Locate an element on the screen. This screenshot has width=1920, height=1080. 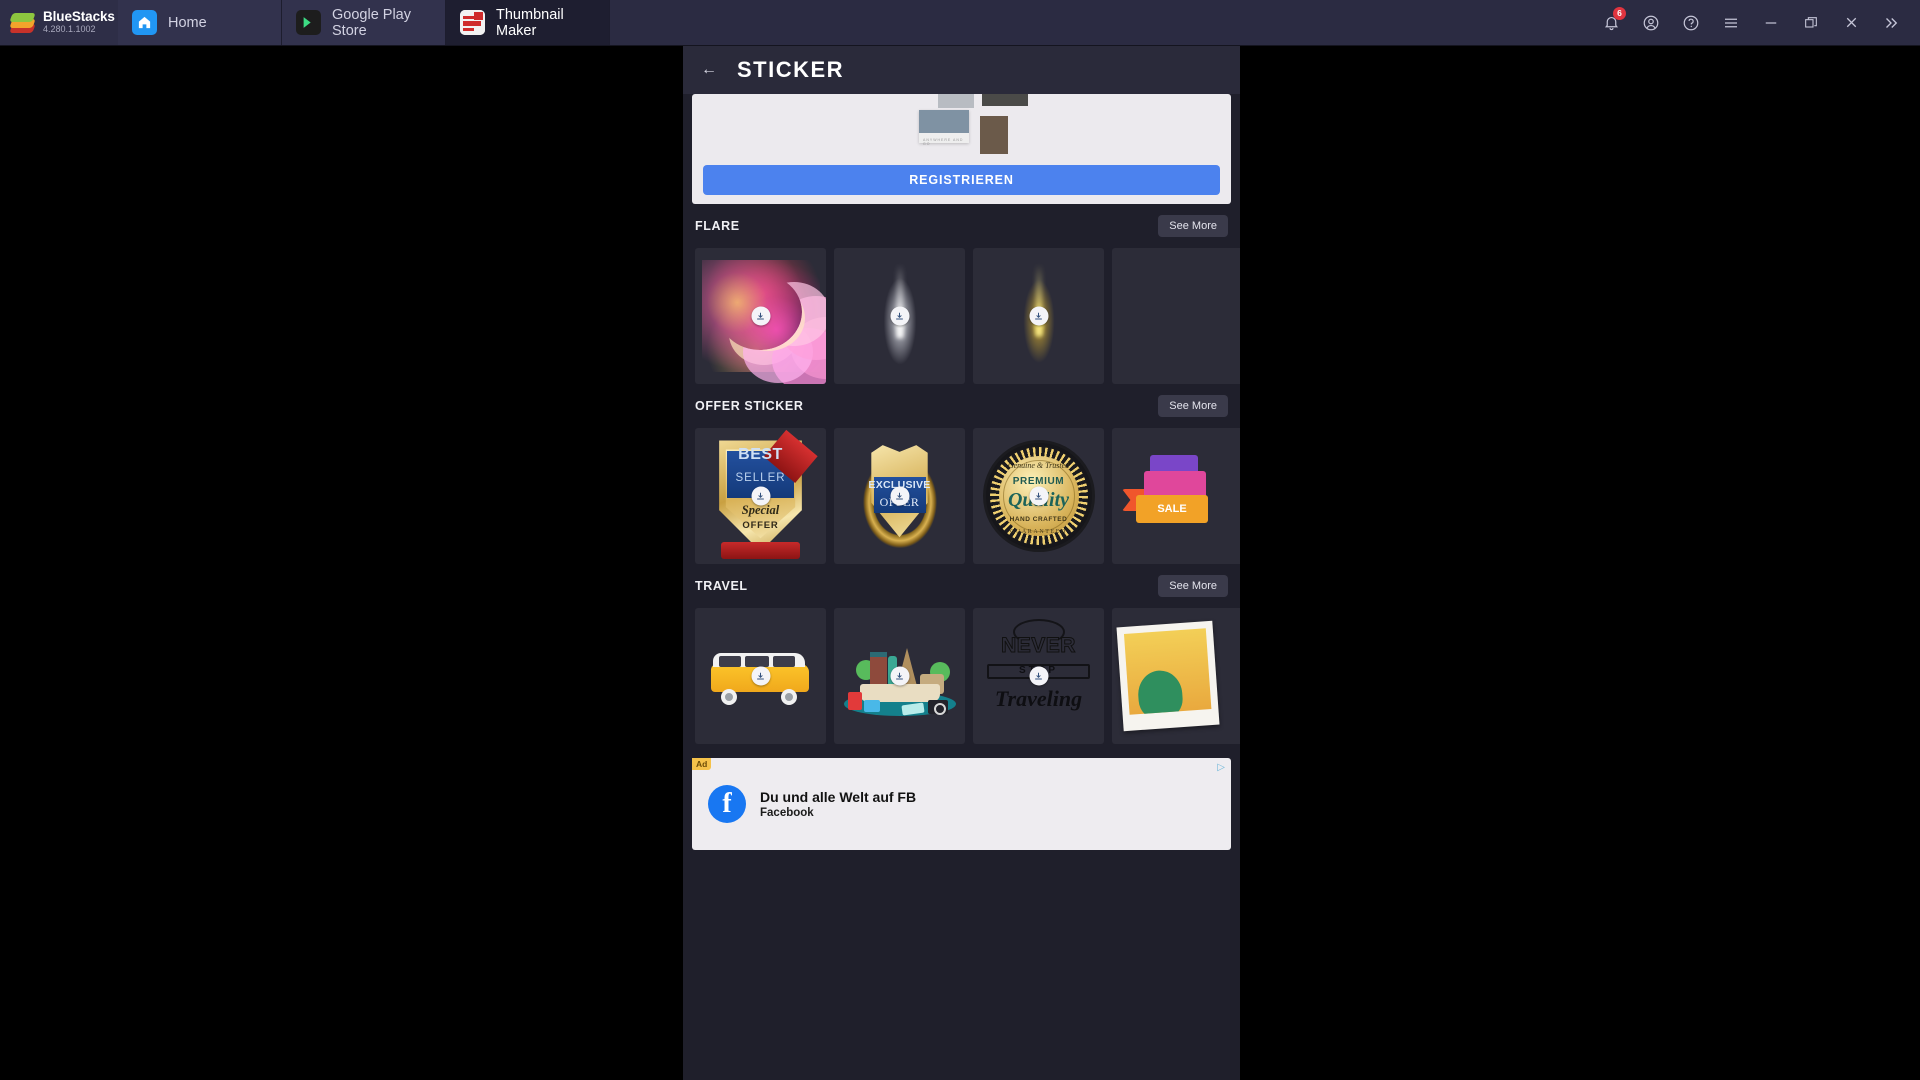
premium-line4: HAND CRAFTED is located at coordinates (1038, 520).